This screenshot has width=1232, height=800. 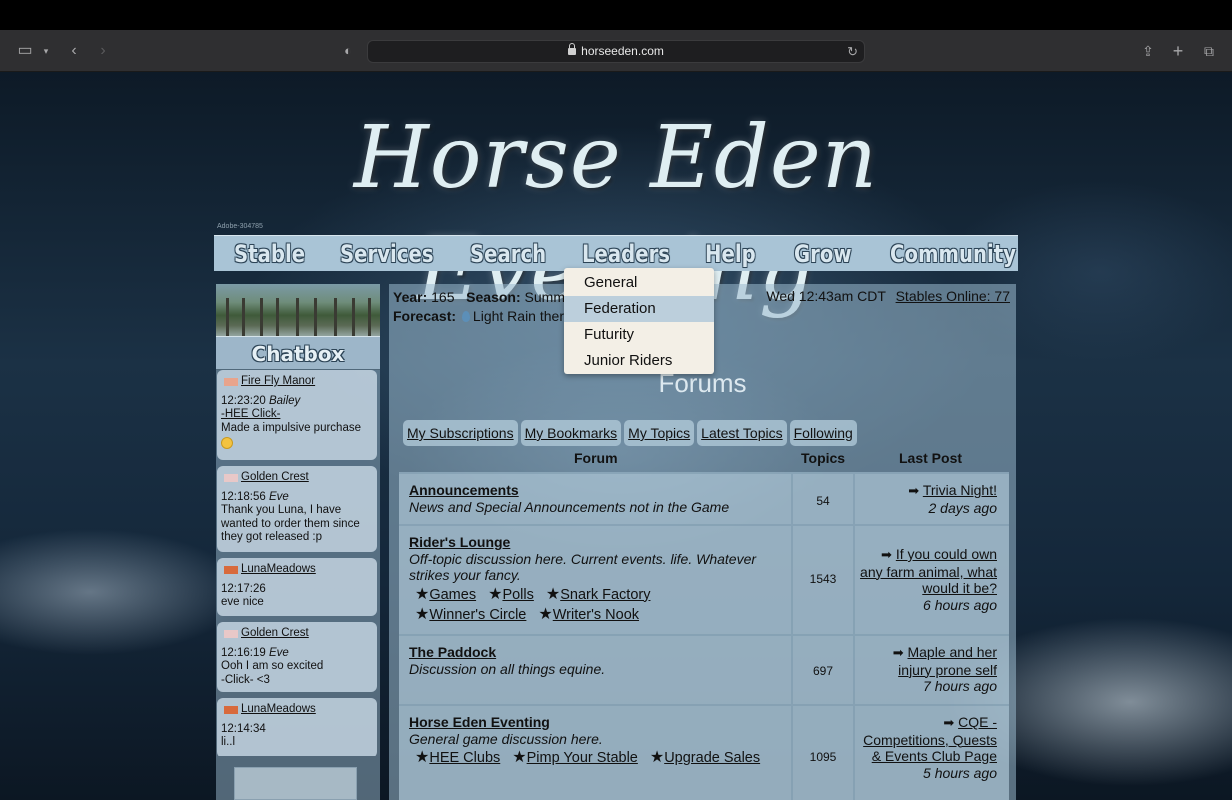 I want to click on nav-community: Community, so click(x=953, y=254).